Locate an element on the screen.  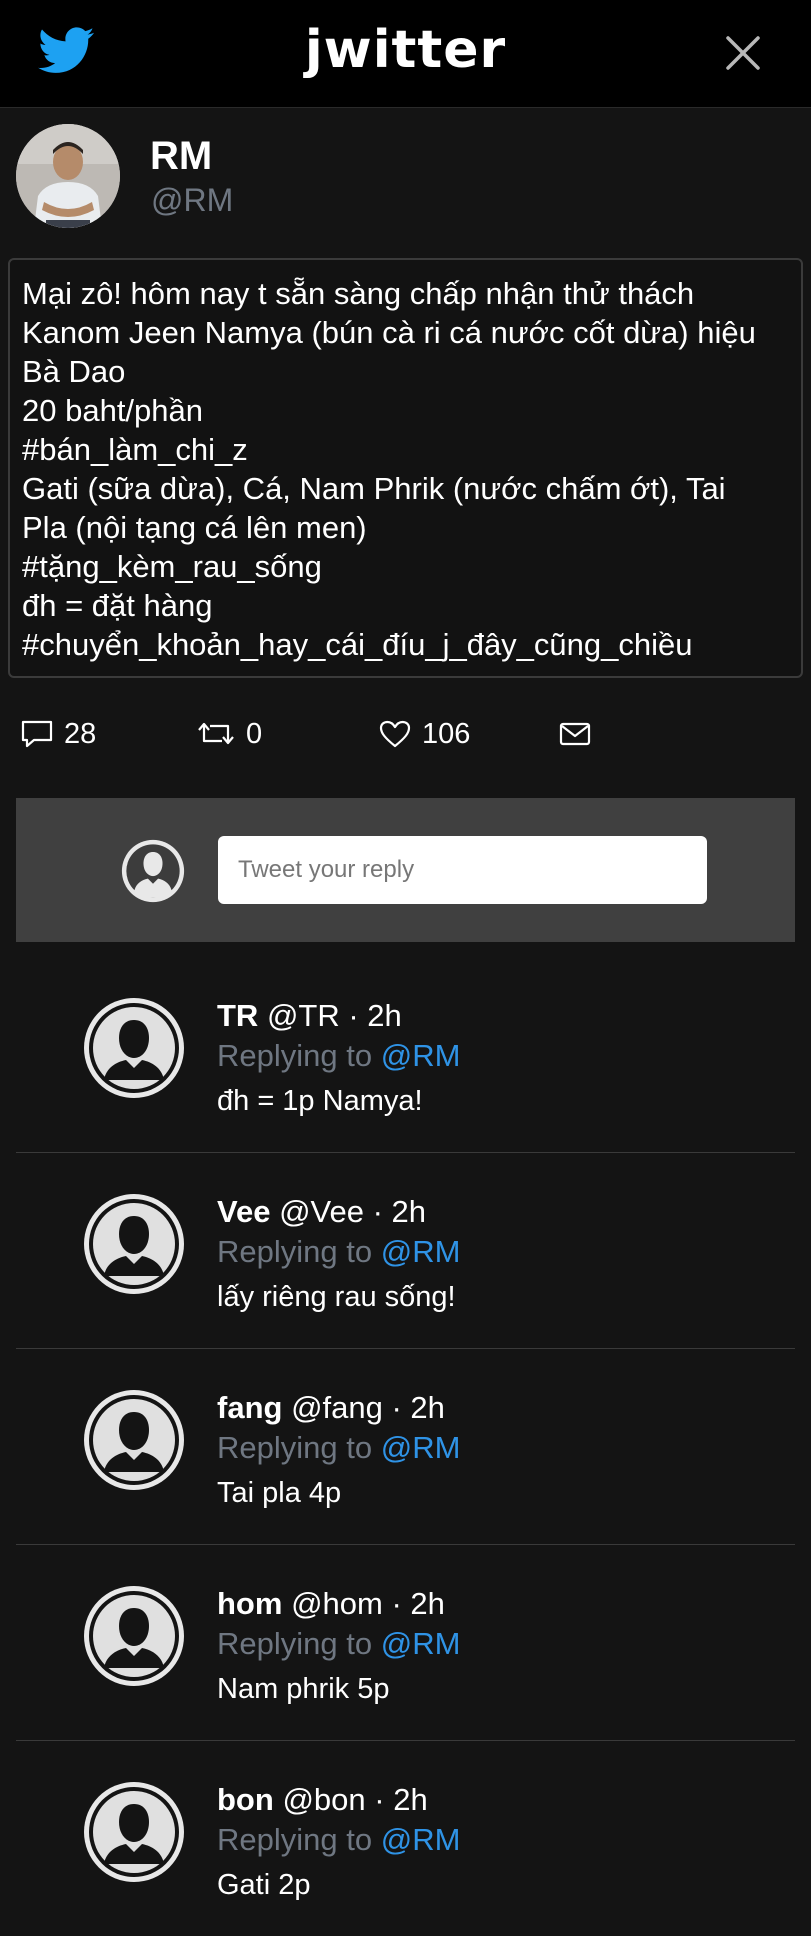
tweet-hashtag: #tặng_kèm_rau_sống is located at coordinates (172, 566).